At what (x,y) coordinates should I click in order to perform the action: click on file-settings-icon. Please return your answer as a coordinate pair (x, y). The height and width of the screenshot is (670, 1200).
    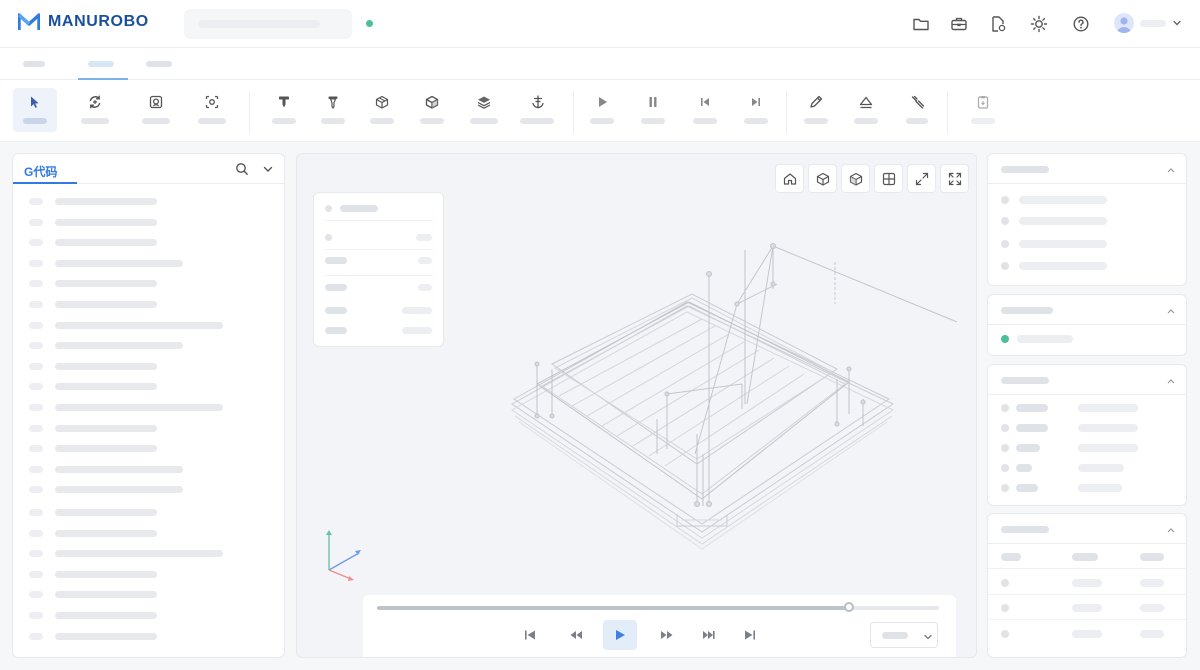
    Looking at the image, I should click on (998, 24).